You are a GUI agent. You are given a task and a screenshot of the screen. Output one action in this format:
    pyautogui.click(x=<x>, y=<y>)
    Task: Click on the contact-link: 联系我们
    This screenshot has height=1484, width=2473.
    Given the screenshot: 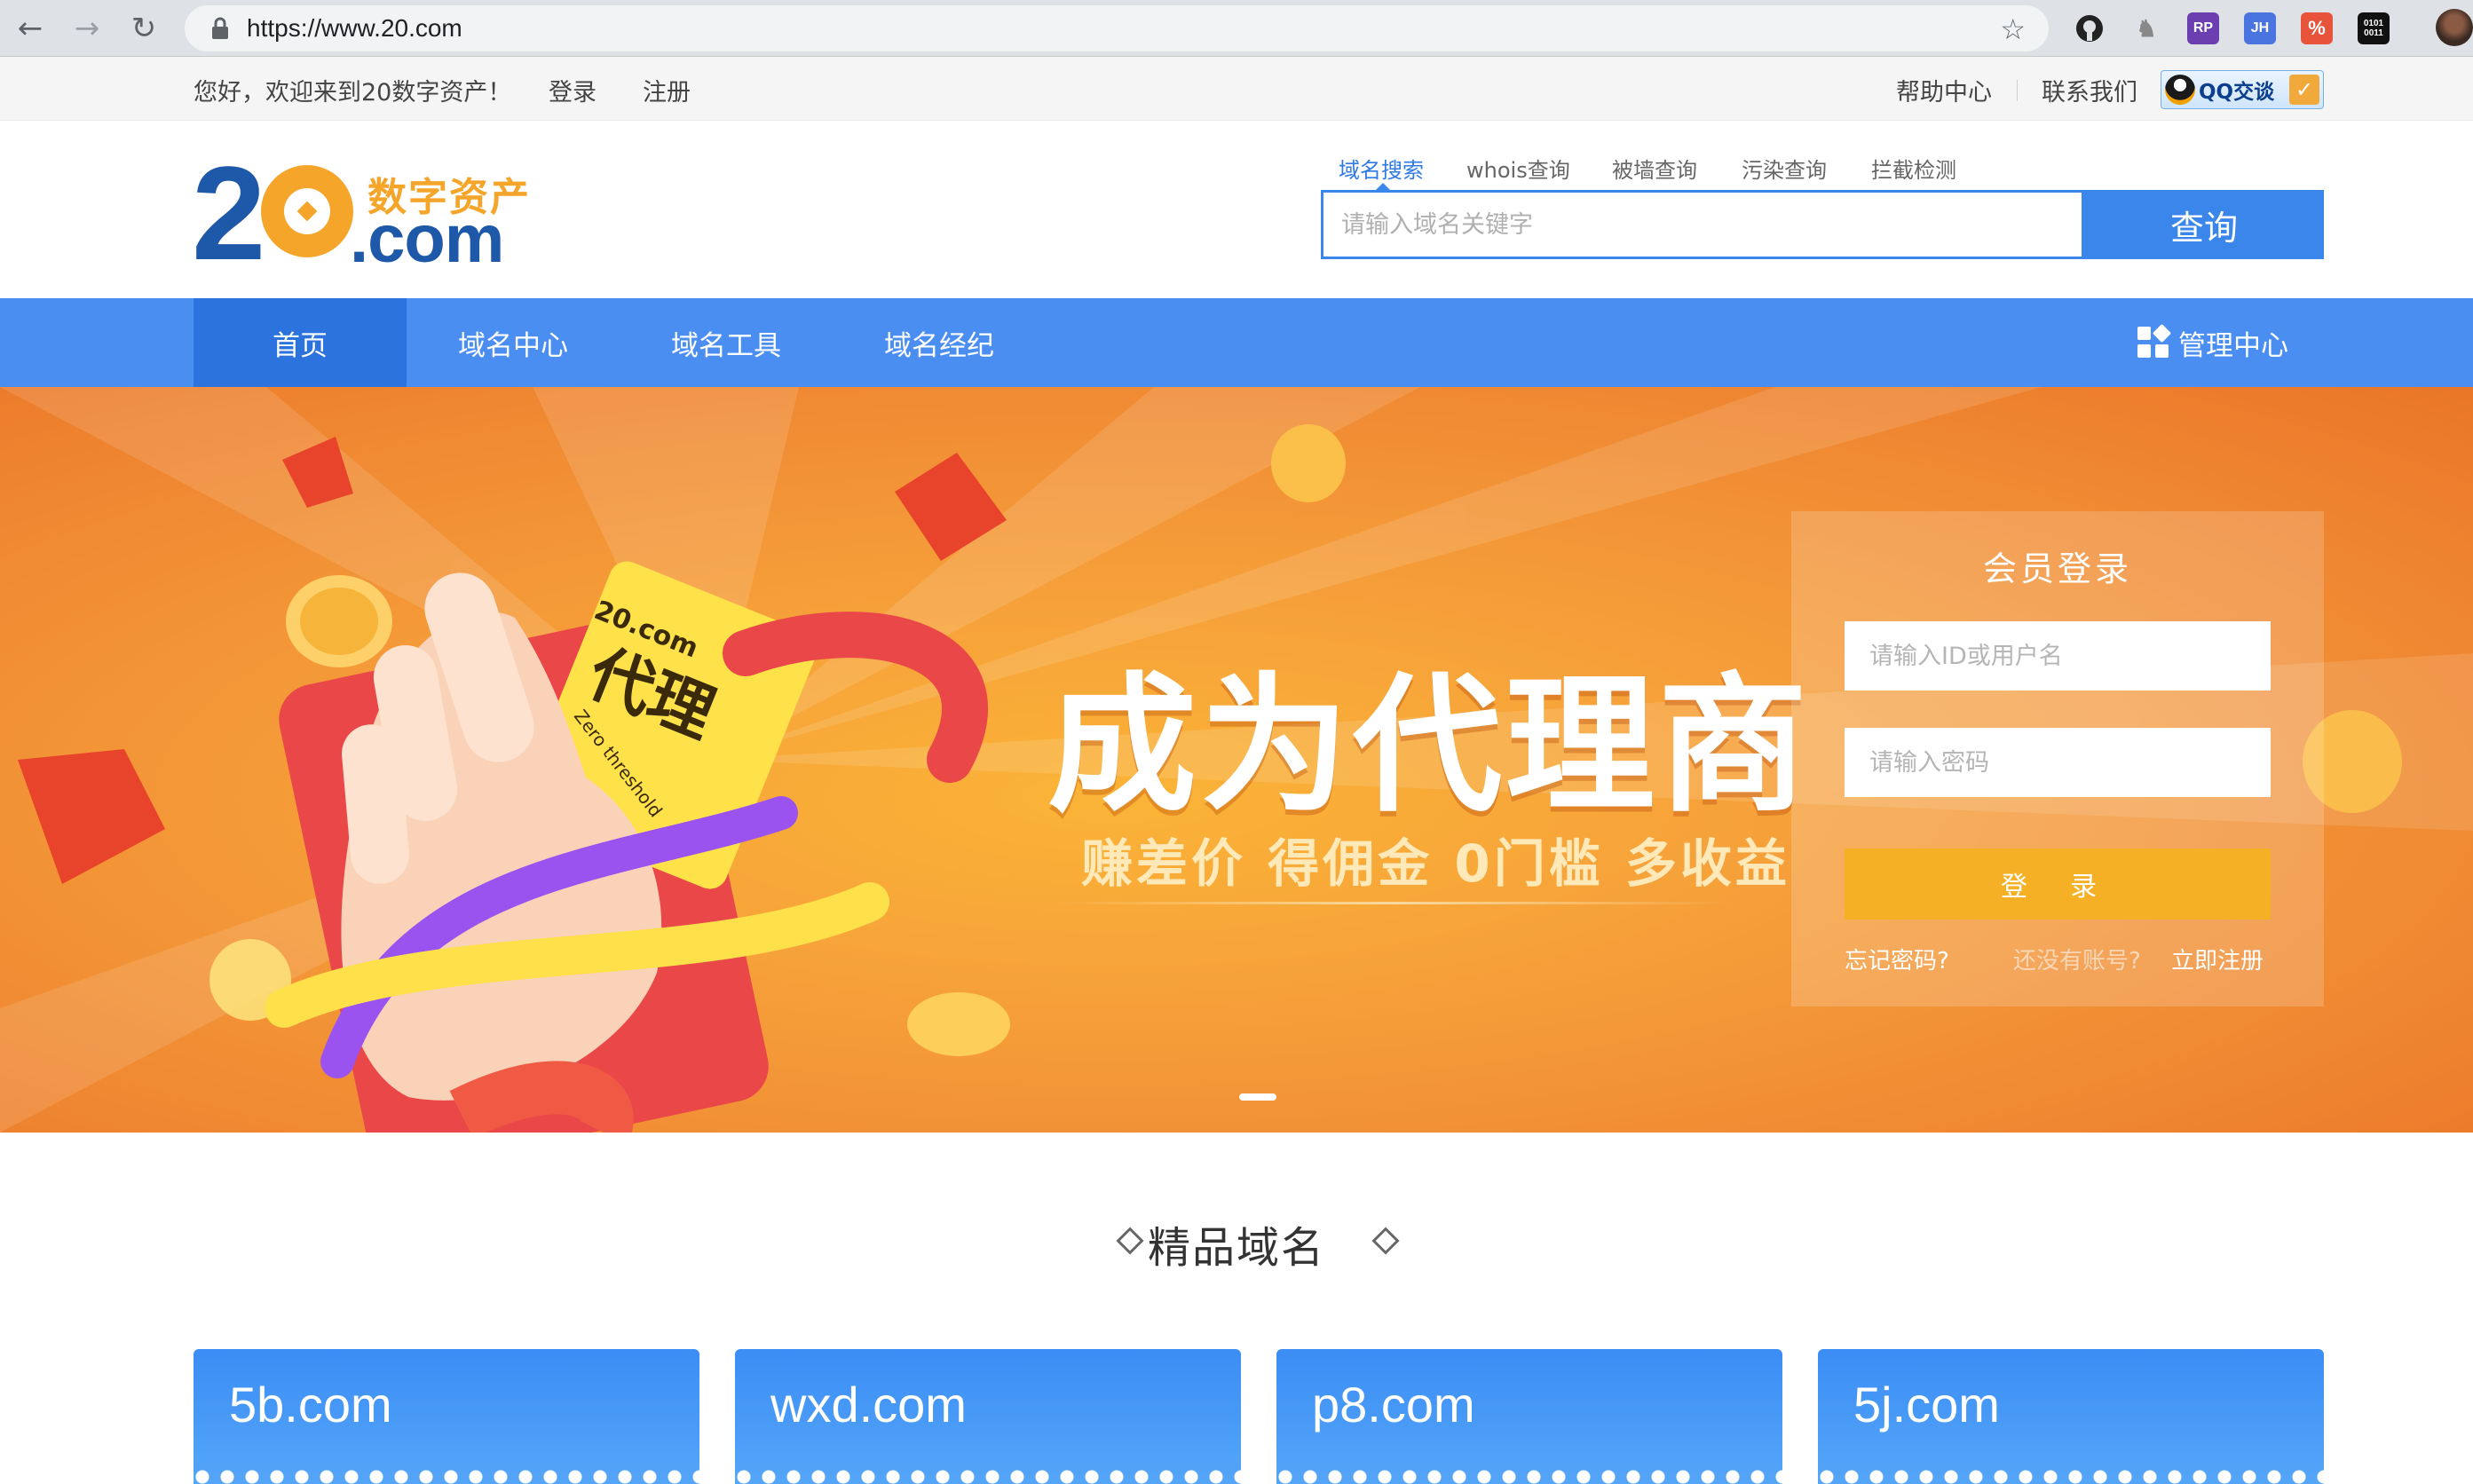 What is the action you would take?
    pyautogui.click(x=2089, y=90)
    